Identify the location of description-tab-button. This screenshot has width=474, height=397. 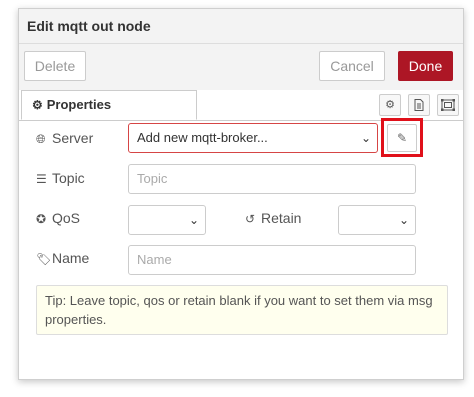
(419, 105).